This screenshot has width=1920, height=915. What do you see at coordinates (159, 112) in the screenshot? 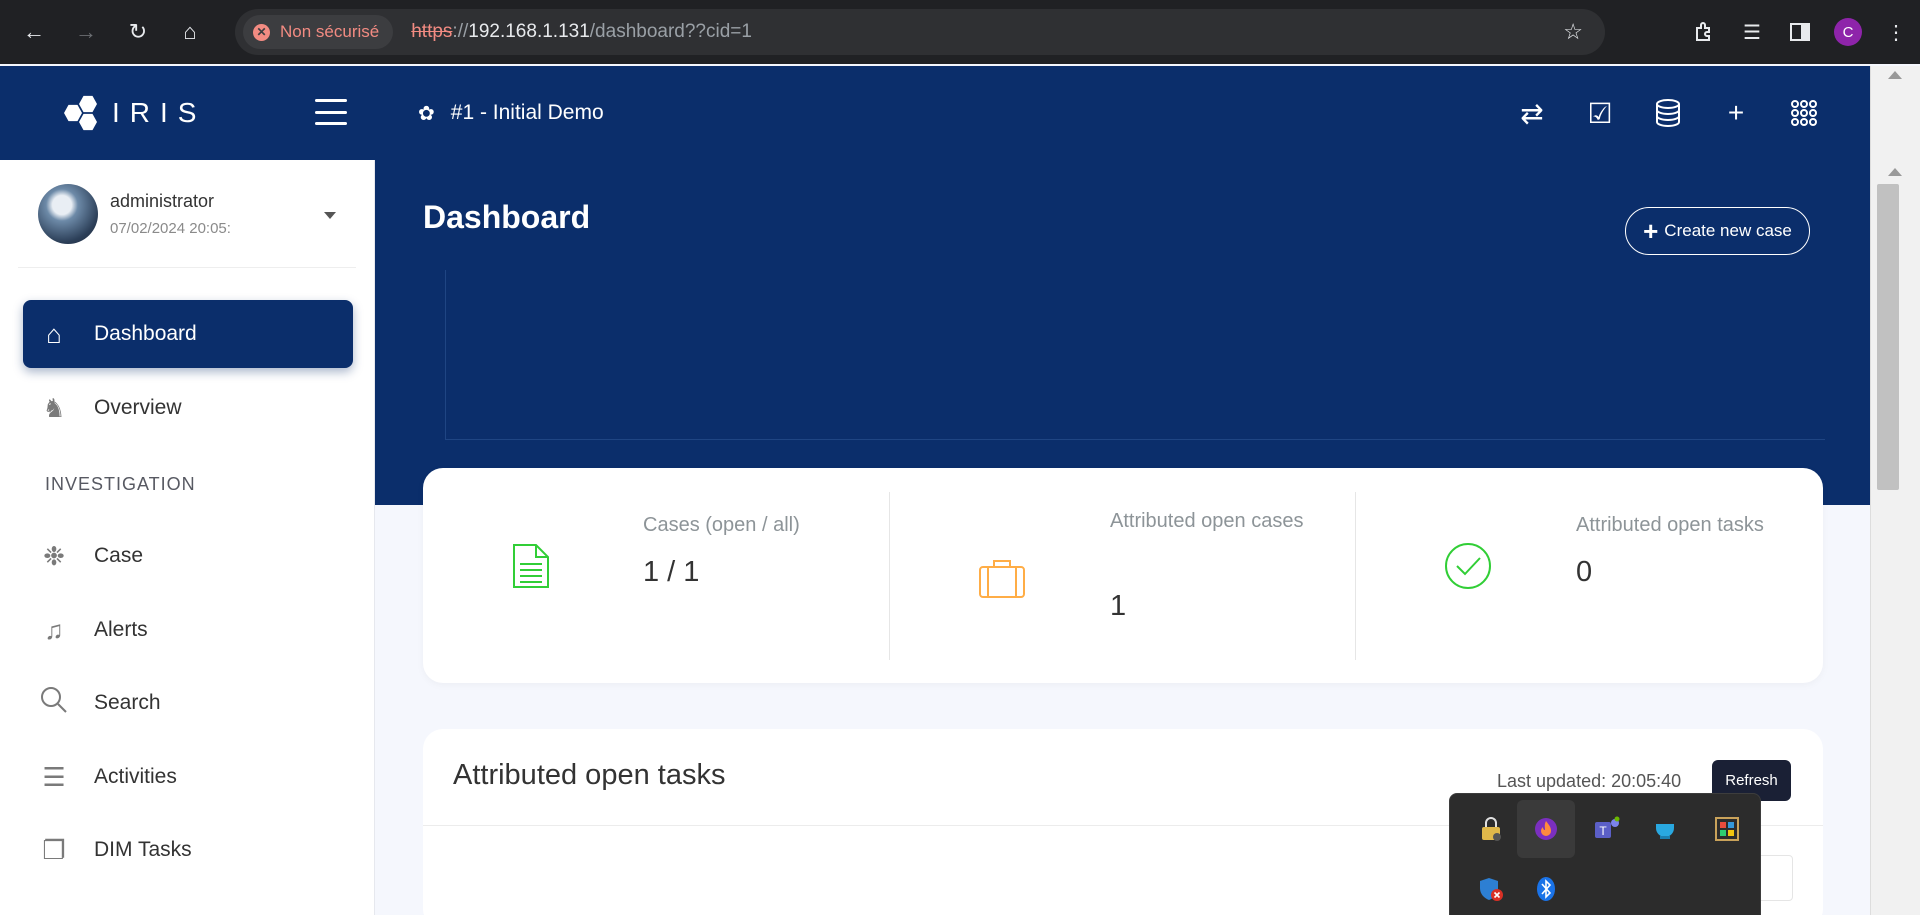
I see `brand-name: IRIS` at bounding box center [159, 112].